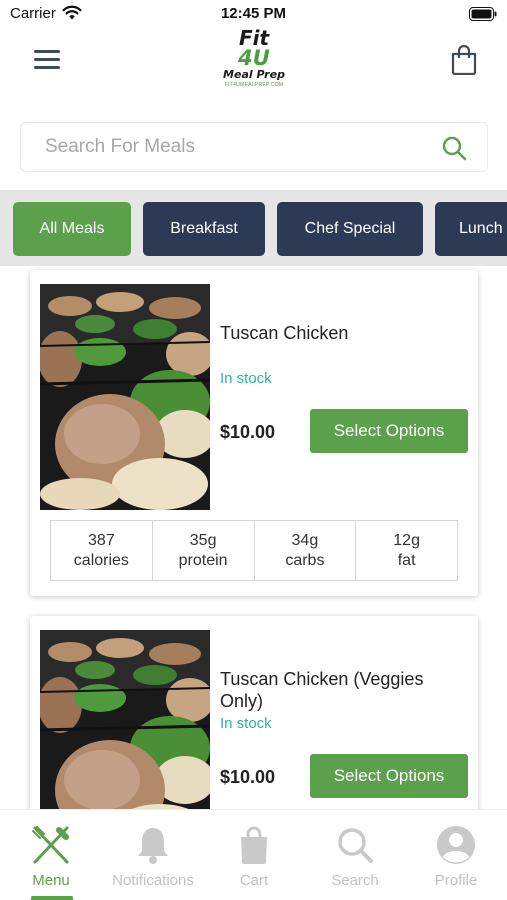 This screenshot has width=507, height=900. Describe the element at coordinates (355, 880) in the screenshot. I see `tab-label: Search` at that location.